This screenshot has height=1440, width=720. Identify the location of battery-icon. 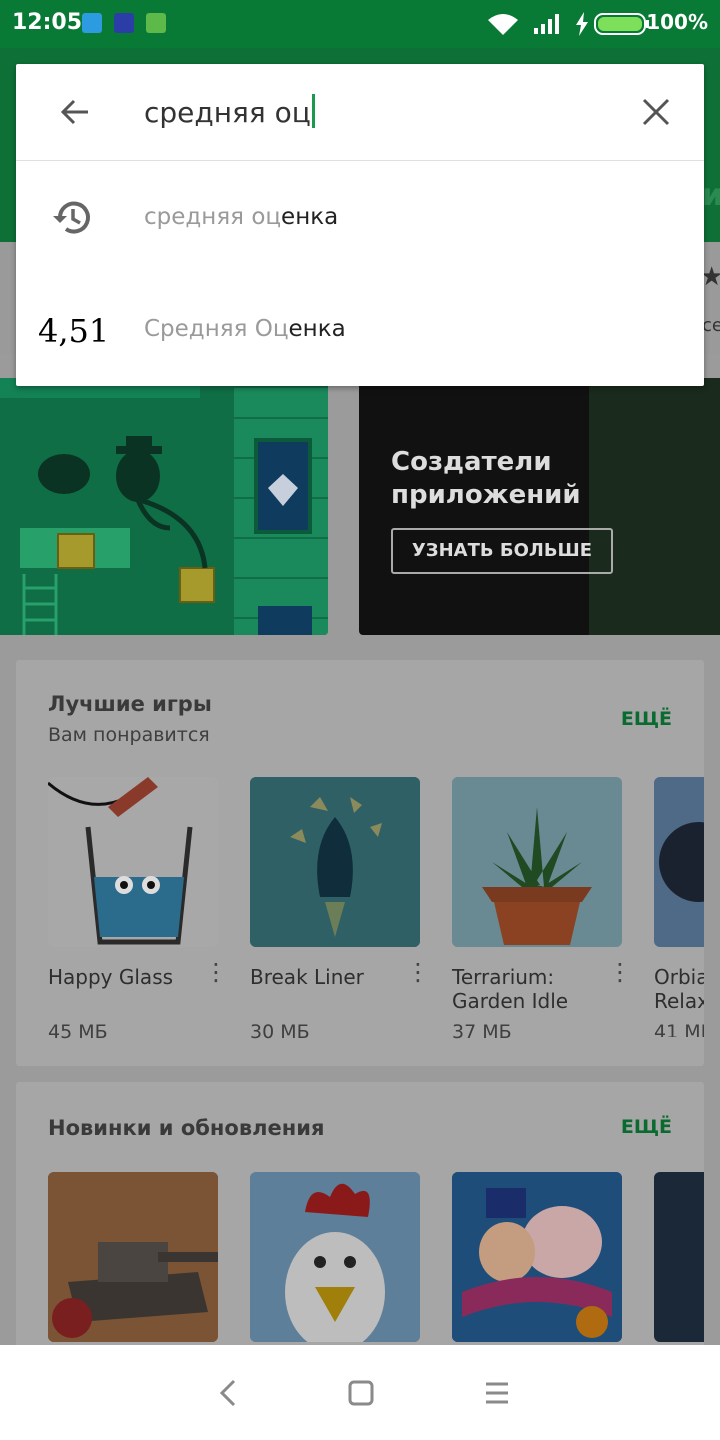
(621, 24).